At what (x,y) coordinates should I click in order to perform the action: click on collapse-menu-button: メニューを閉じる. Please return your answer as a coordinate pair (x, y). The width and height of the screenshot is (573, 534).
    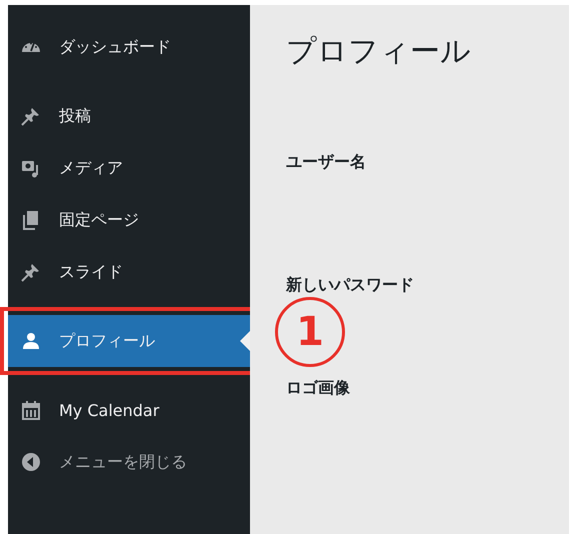
    Looking at the image, I should click on (129, 462).